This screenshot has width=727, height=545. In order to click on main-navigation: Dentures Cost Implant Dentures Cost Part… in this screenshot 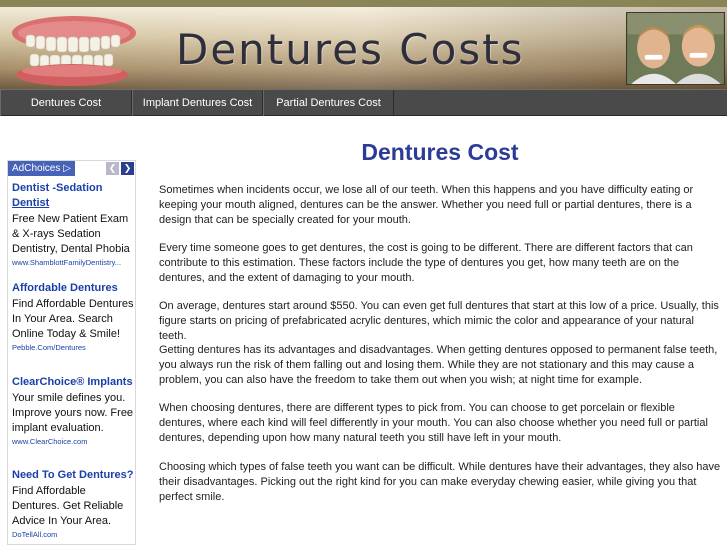, I will do `click(363, 102)`.